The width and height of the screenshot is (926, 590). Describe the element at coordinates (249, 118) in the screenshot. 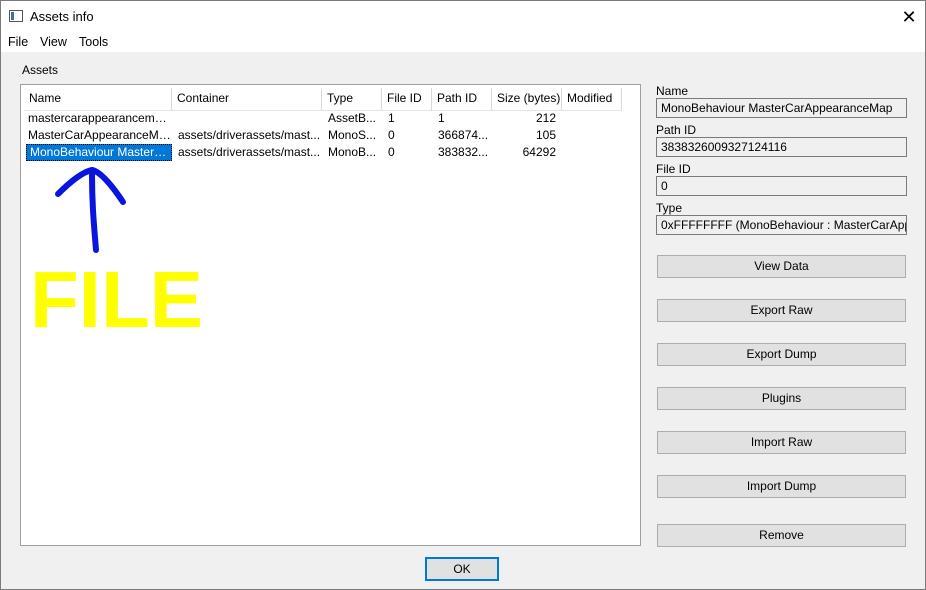

I see `cell-container` at that location.